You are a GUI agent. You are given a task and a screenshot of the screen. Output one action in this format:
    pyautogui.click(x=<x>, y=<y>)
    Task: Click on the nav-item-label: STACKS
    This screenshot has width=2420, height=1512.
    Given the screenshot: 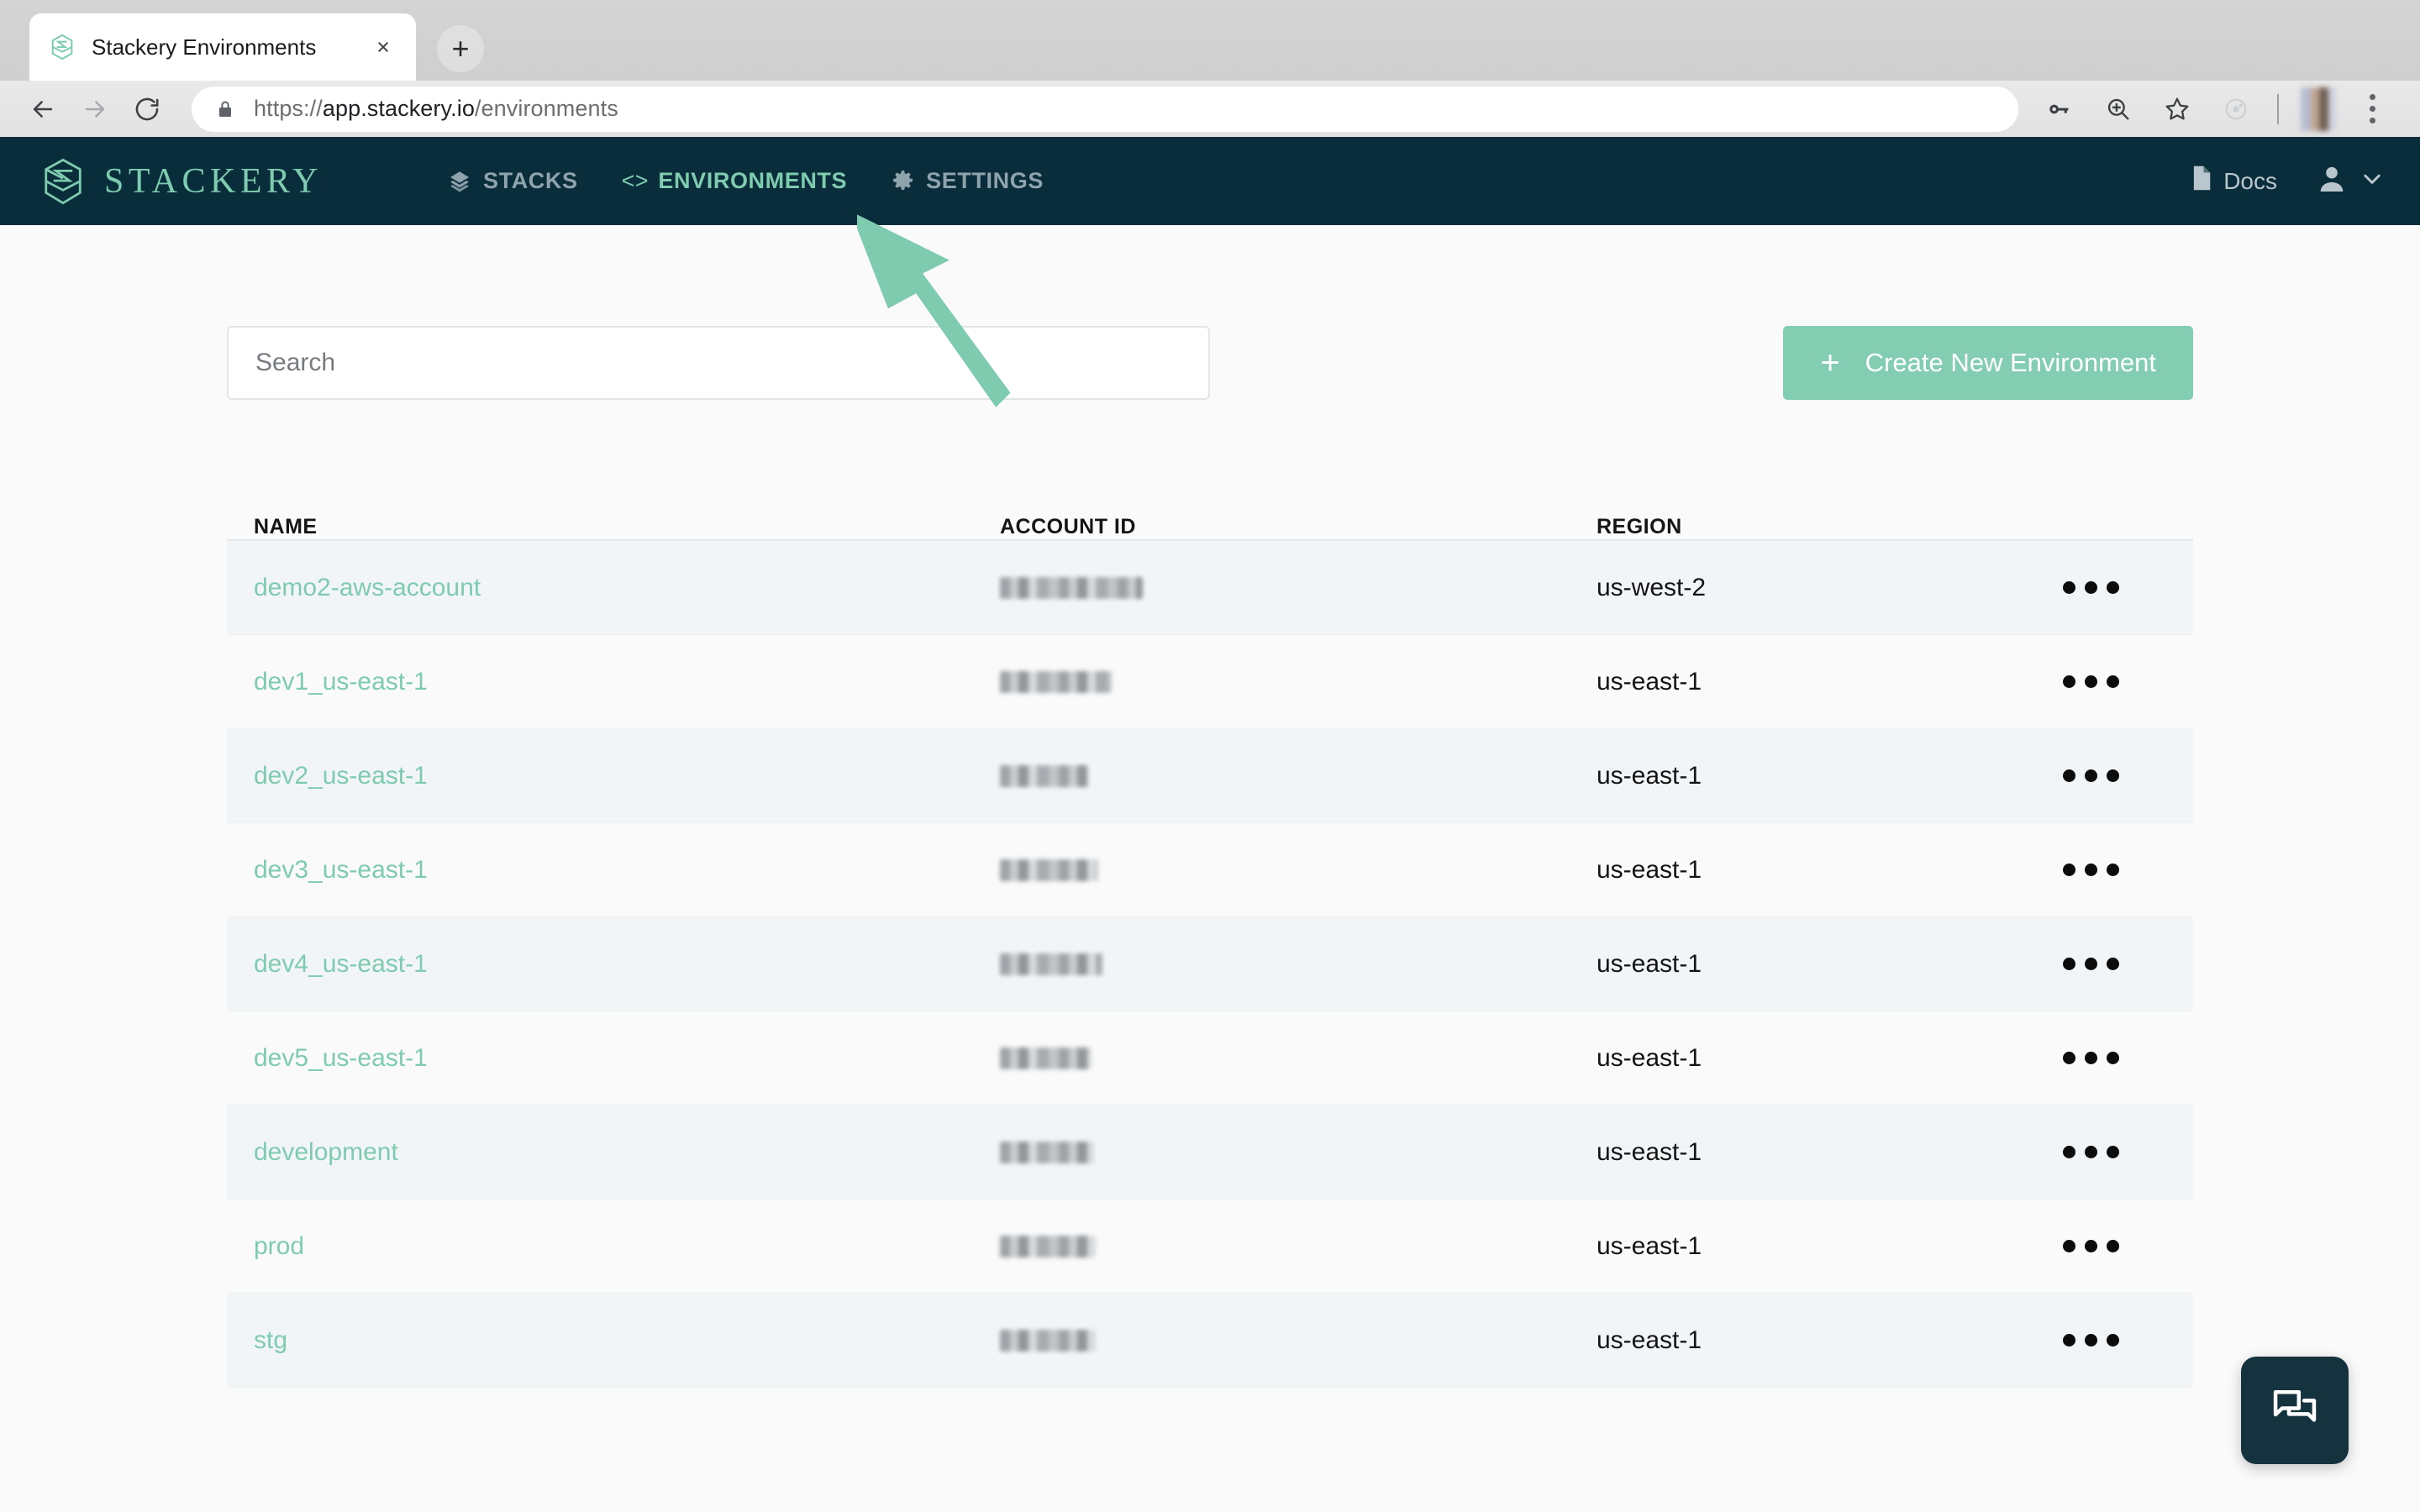 What is the action you would take?
    pyautogui.click(x=530, y=180)
    